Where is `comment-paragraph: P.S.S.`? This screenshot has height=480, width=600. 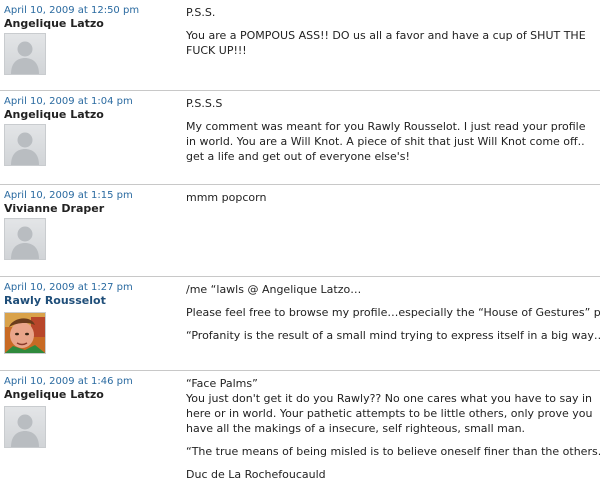
comment-paragraph: P.S.S. is located at coordinates (201, 12).